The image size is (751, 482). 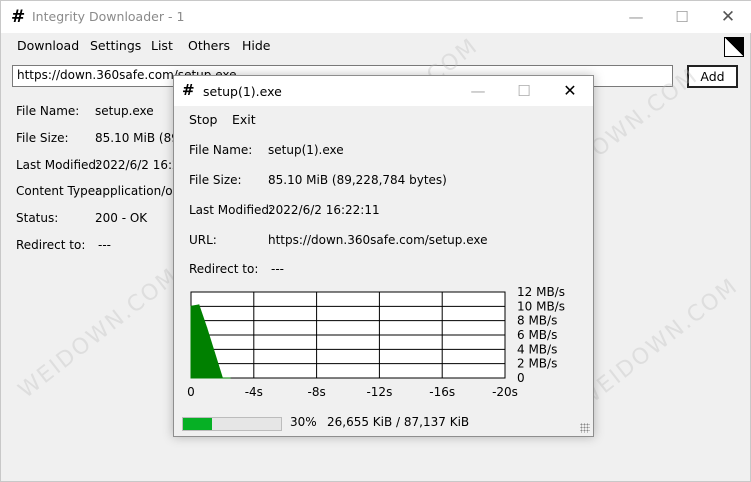 What do you see at coordinates (541, 306) in the screenshot?
I see `chart-y-tick-label: 10 MB/s` at bounding box center [541, 306].